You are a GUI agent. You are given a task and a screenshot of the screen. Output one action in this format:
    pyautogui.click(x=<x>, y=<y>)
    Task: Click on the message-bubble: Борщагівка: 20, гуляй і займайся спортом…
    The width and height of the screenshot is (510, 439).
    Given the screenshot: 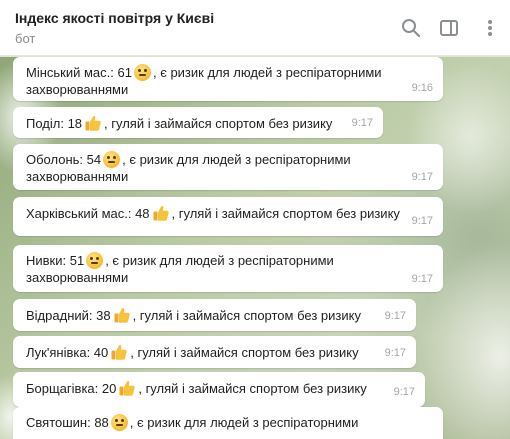 What is the action you would take?
    pyautogui.click(x=219, y=389)
    